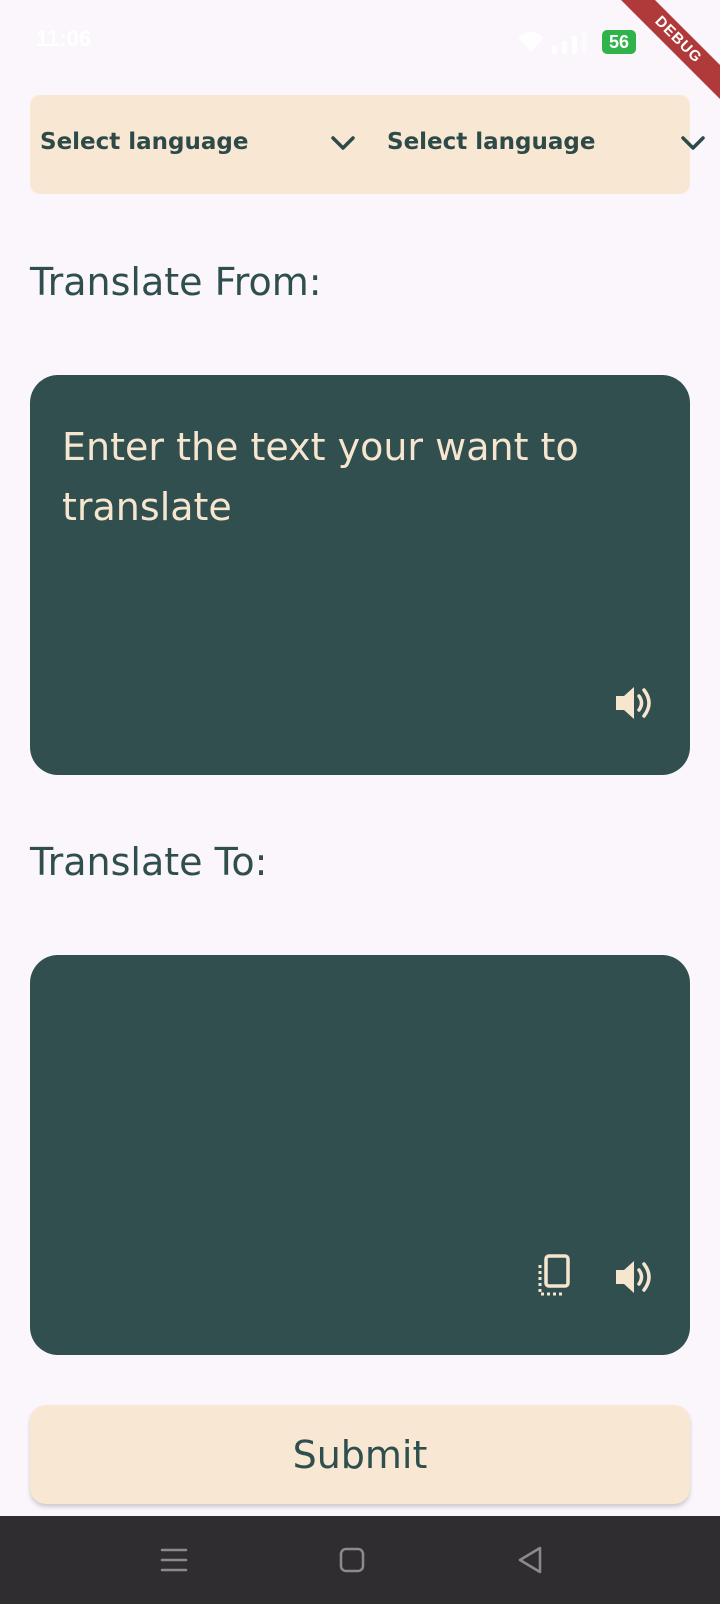  Describe the element at coordinates (491, 142) in the screenshot. I see `target-language-label: Select language` at that location.